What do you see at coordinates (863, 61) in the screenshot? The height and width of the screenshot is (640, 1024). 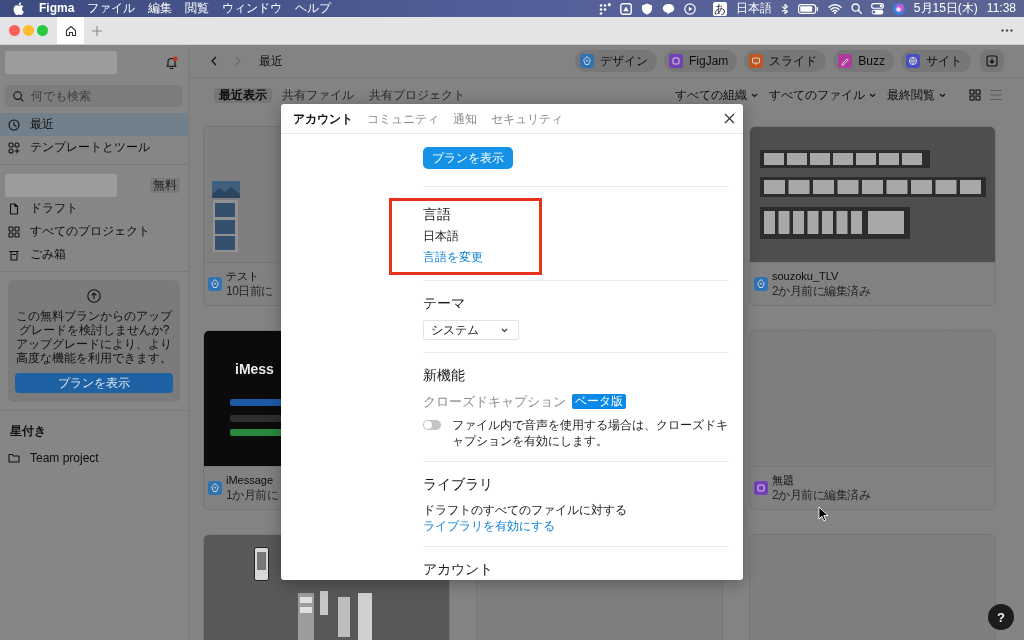 I see `product-button: Buzz` at bounding box center [863, 61].